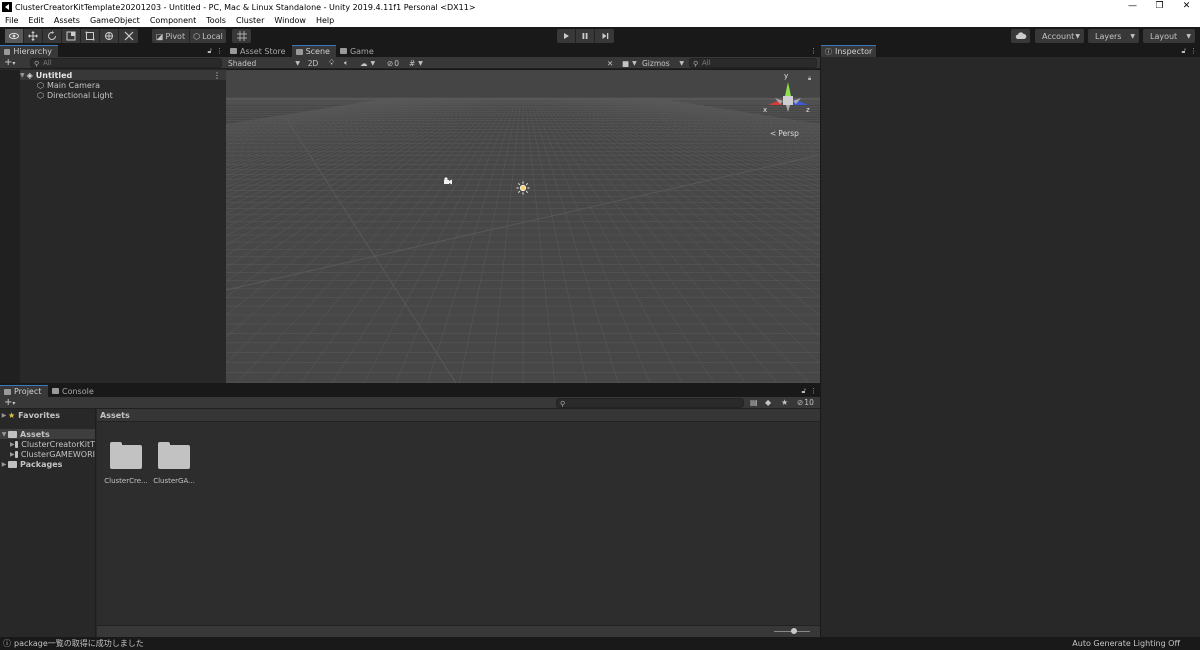 This screenshot has width=1200, height=650. I want to click on icon-size-slider-thumb, so click(794, 631).